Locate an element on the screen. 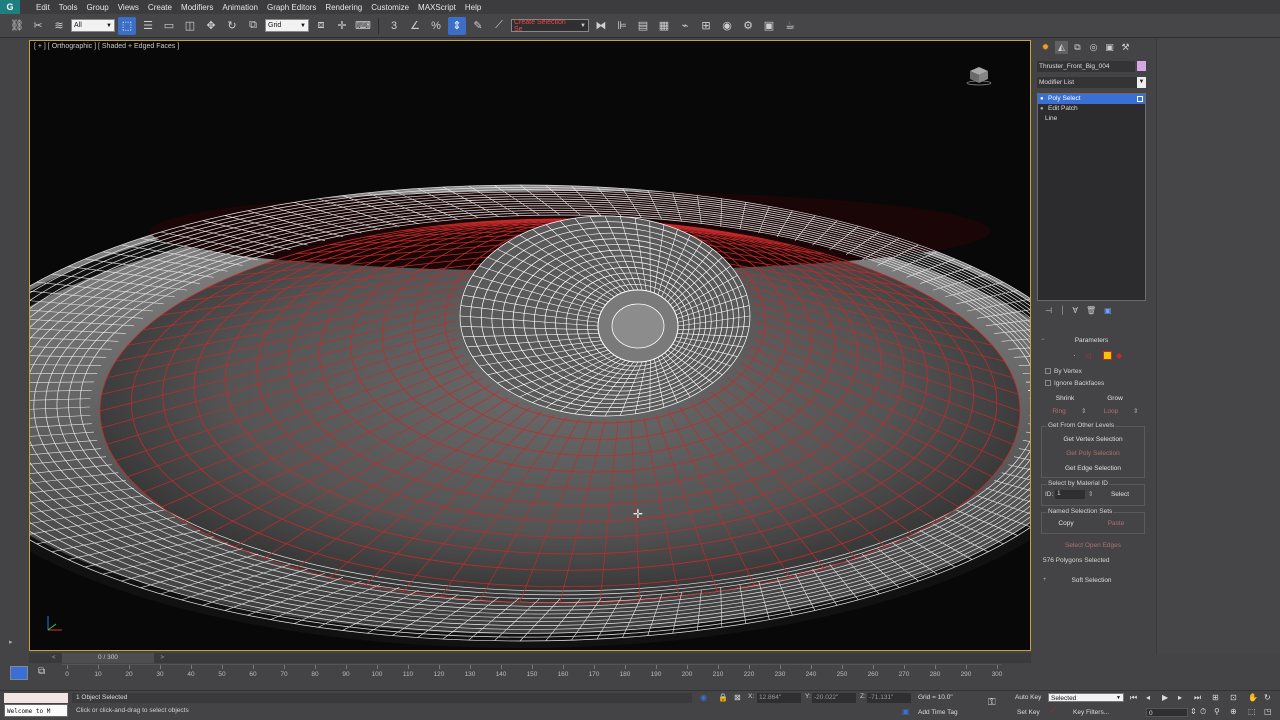  play-icon: ▶ is located at coordinates (1165, 697).